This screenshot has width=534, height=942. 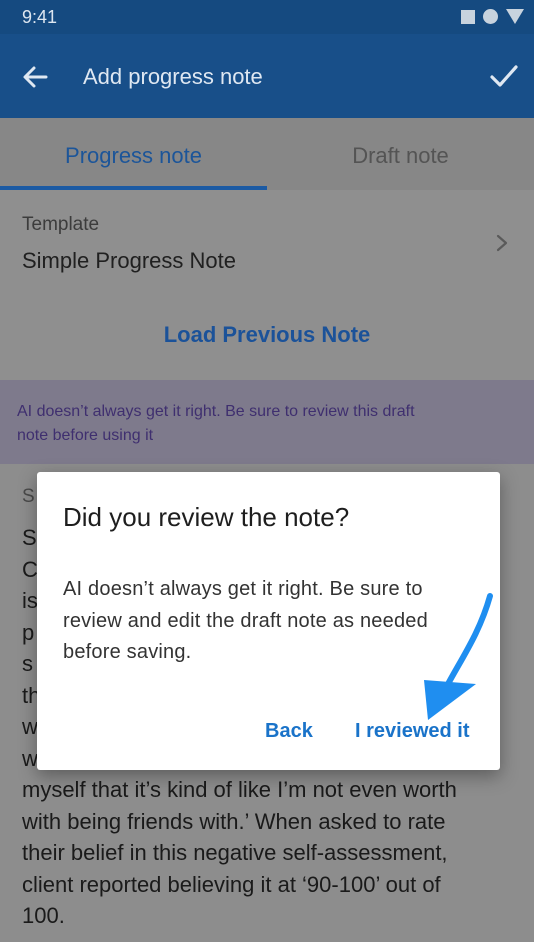 I want to click on app-bar: Add progress note, so click(x=267, y=76).